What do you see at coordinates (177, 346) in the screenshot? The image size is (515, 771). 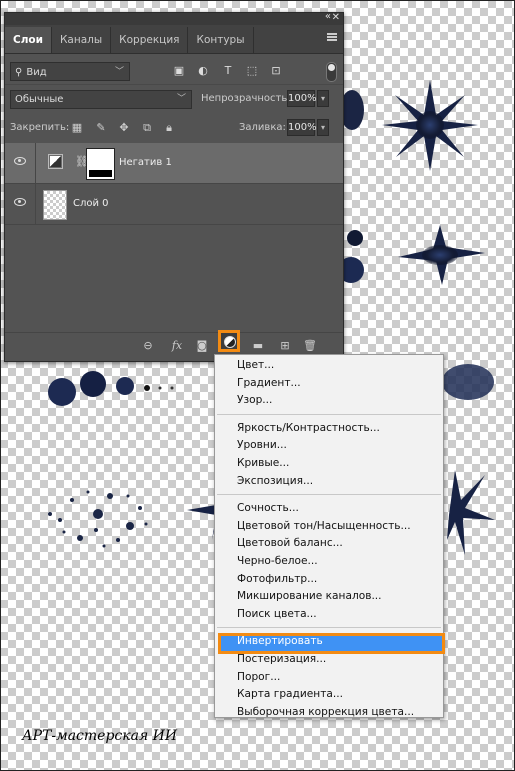 I see `fx-icon: fx` at bounding box center [177, 346].